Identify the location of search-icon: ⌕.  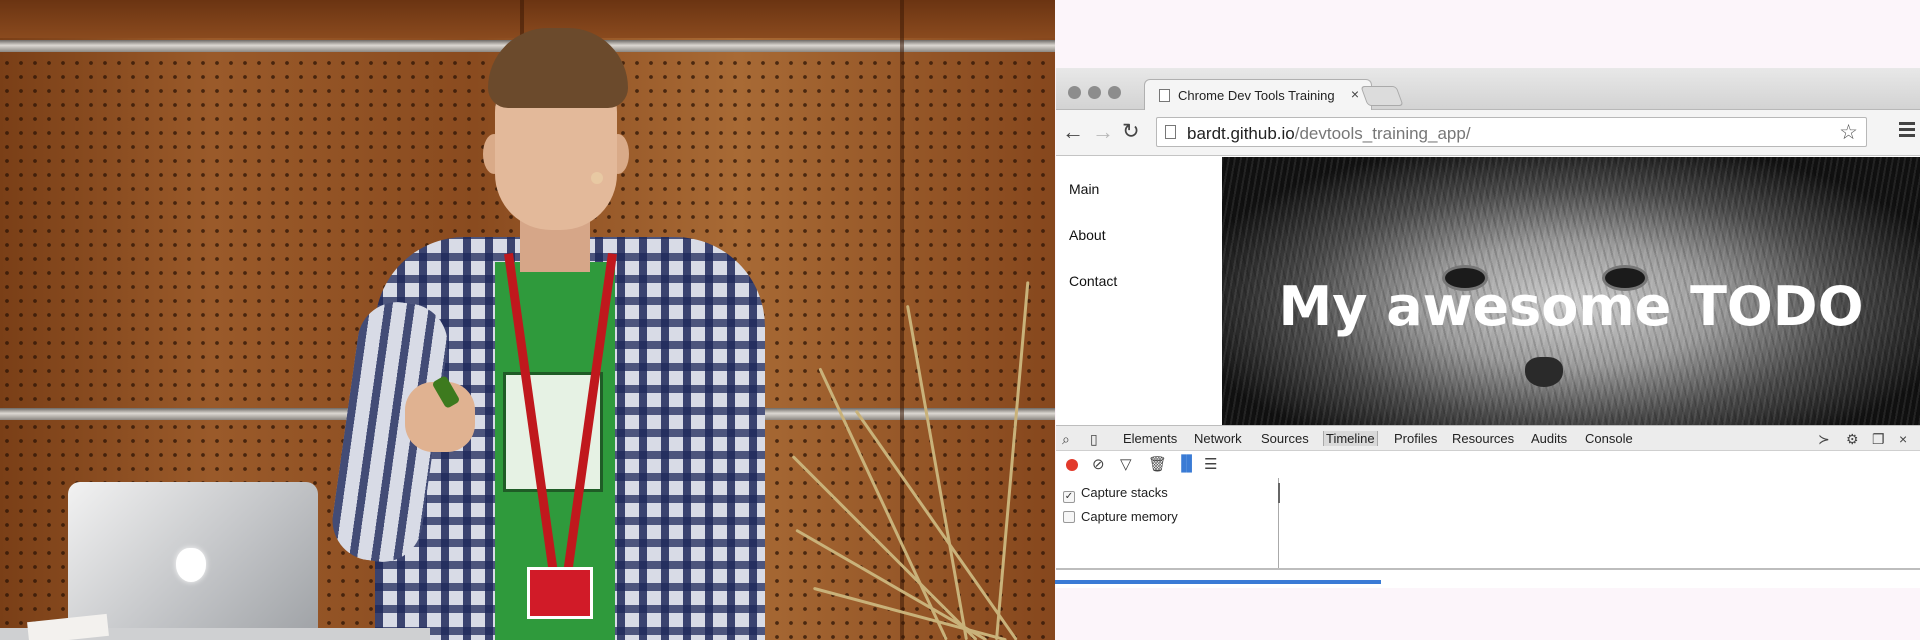
(1066, 439).